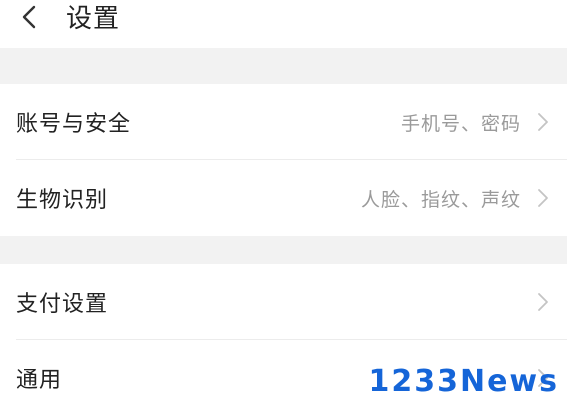 The image size is (567, 413). Describe the element at coordinates (463, 381) in the screenshot. I see `watermark-logo: 1233News` at that location.